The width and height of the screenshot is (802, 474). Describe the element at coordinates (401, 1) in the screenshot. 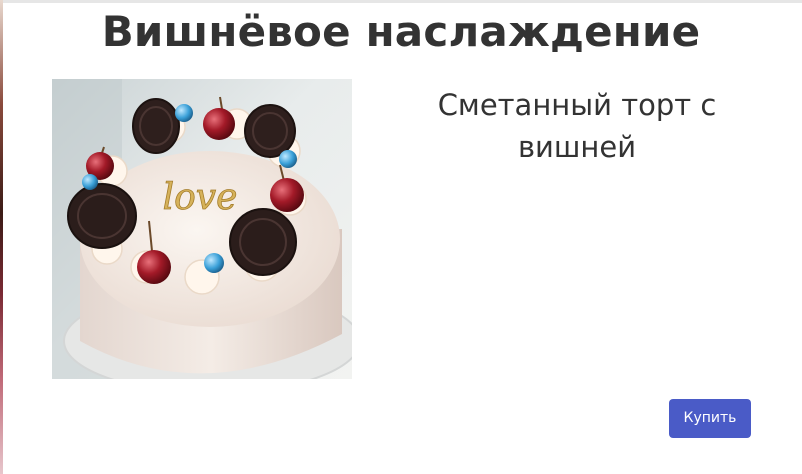

I see `top-divider` at that location.